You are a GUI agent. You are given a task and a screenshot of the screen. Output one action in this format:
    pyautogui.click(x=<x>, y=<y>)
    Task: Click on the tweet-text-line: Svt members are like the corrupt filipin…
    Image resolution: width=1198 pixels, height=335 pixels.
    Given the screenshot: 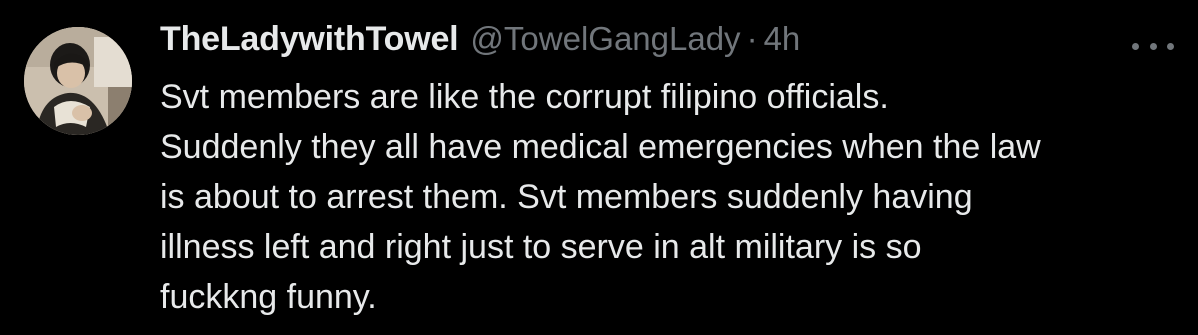 What is the action you would take?
    pyautogui.click(x=524, y=97)
    